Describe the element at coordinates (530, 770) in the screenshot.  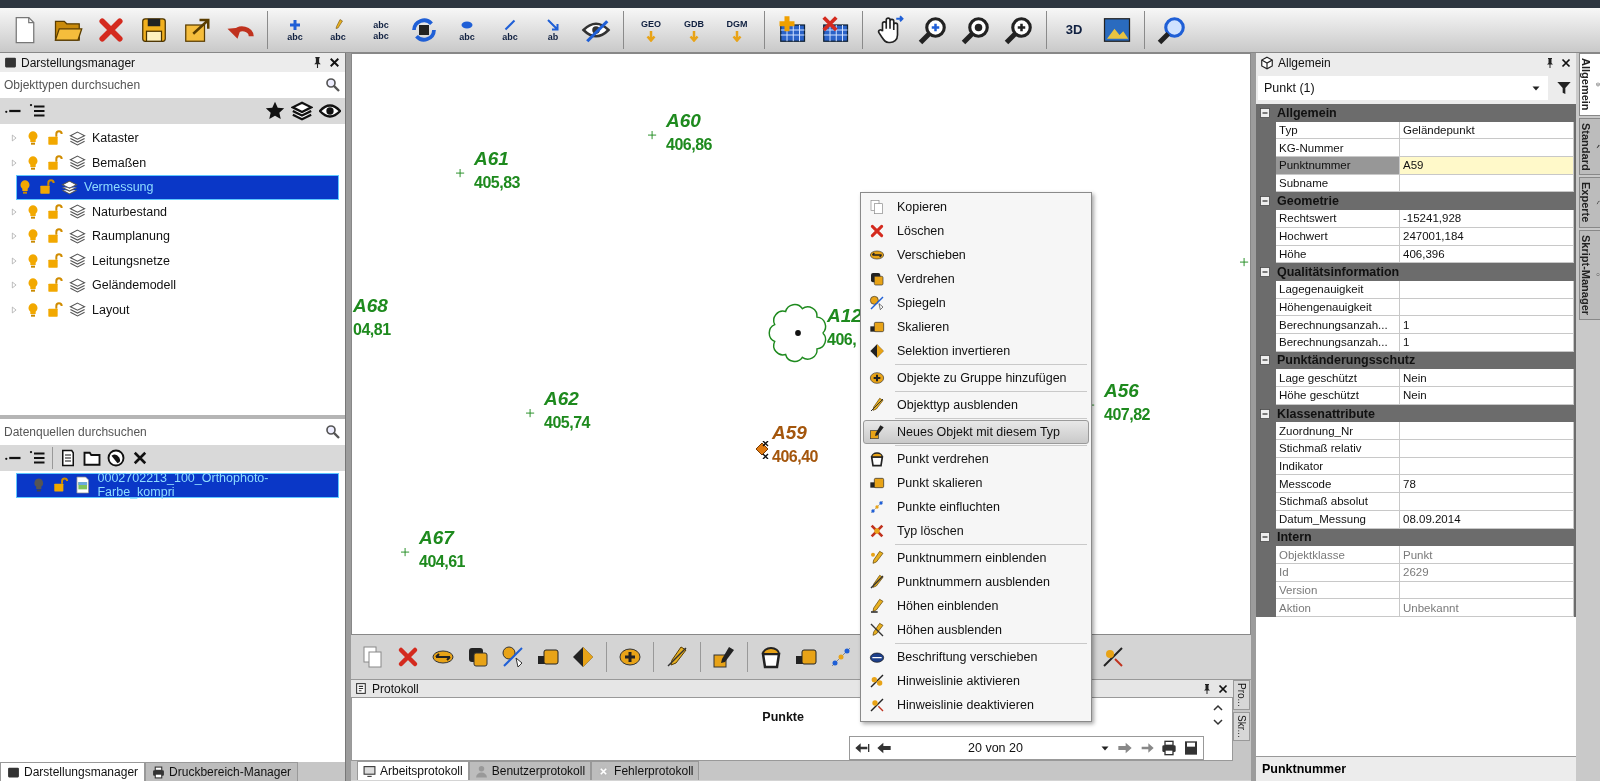
I see `log-tab: Benutzerprotokoll` at that location.